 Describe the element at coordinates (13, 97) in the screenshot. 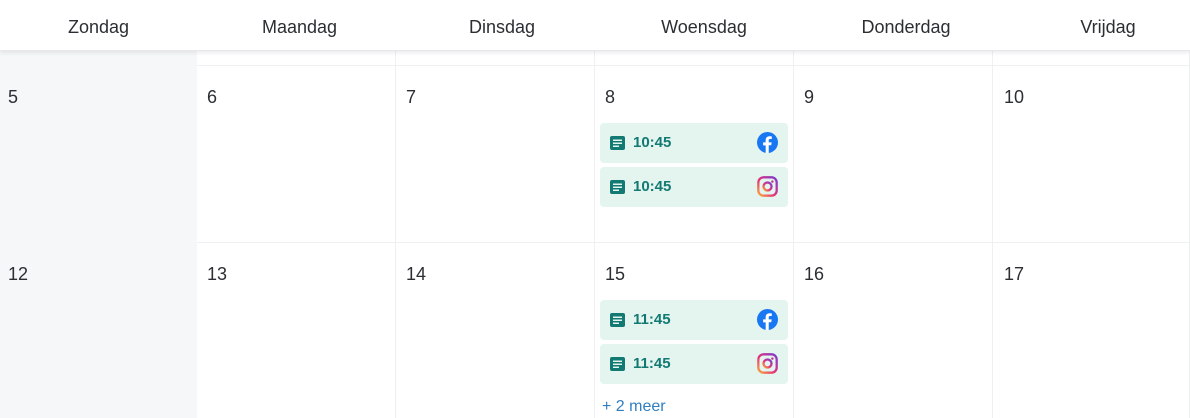

I see `day-number: 5` at that location.